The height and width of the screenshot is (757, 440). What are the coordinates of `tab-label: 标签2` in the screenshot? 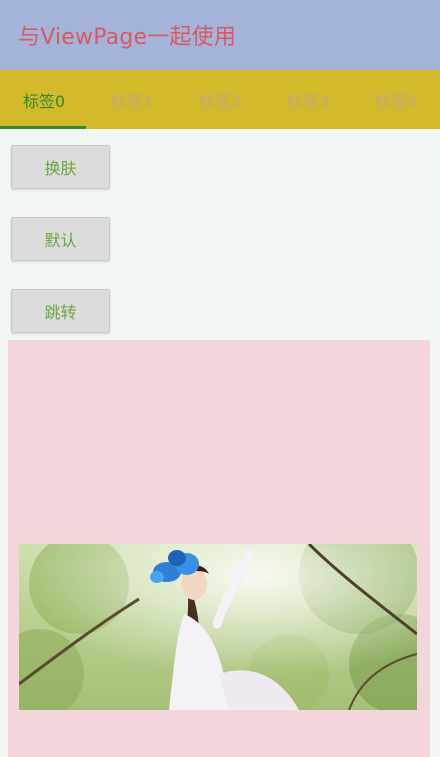 It's located at (220, 101).